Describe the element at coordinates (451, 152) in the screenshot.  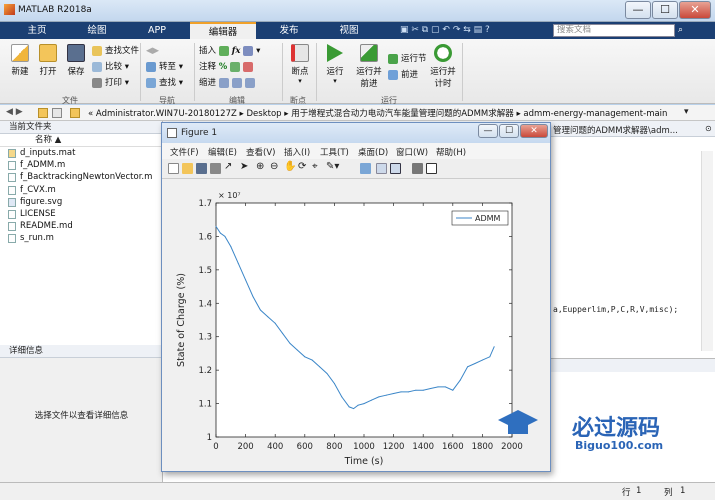
I see `menu-help: 帮助(H)` at that location.